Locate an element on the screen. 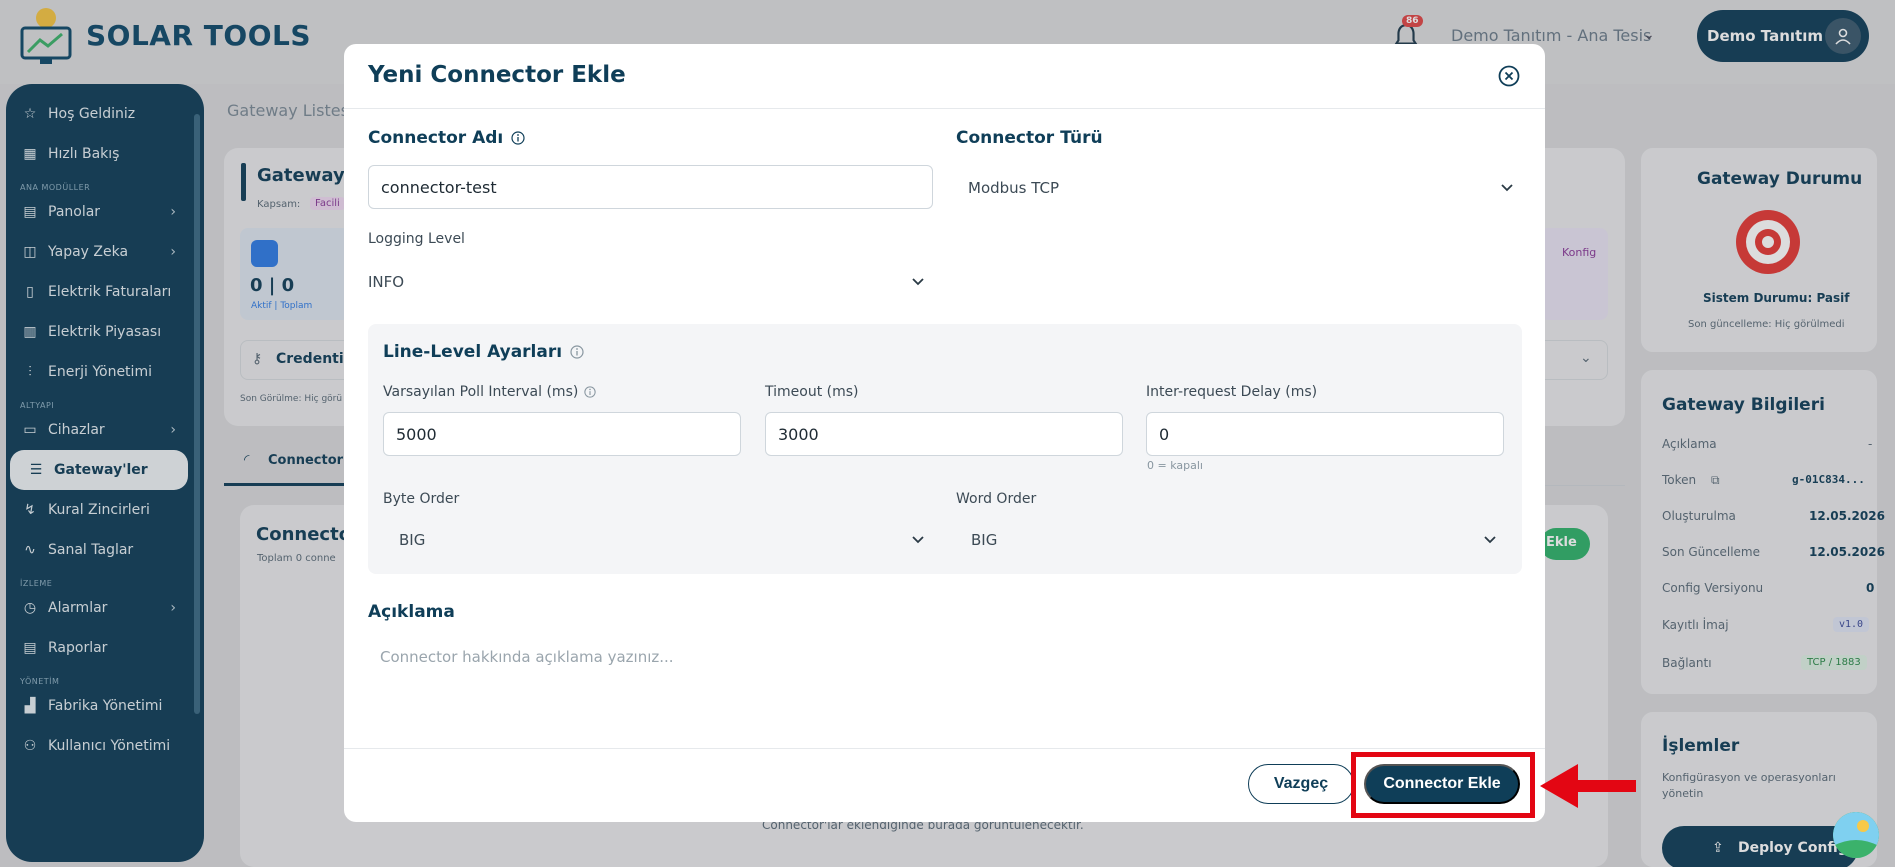 The height and width of the screenshot is (867, 1895). byte-order-value: BIG is located at coordinates (412, 540).